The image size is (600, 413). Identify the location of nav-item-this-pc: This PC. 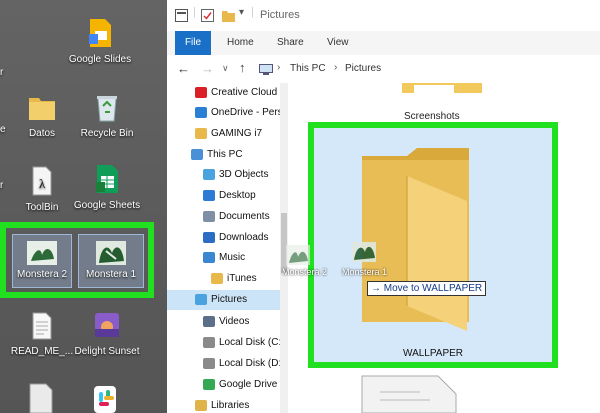
(226, 155).